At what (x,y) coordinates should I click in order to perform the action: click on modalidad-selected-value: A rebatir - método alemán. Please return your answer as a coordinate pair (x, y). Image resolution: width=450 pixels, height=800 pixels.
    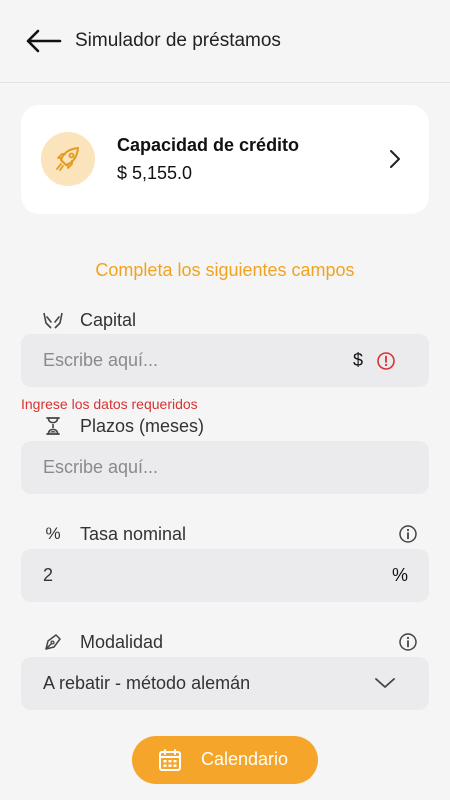
    Looking at the image, I should click on (147, 683).